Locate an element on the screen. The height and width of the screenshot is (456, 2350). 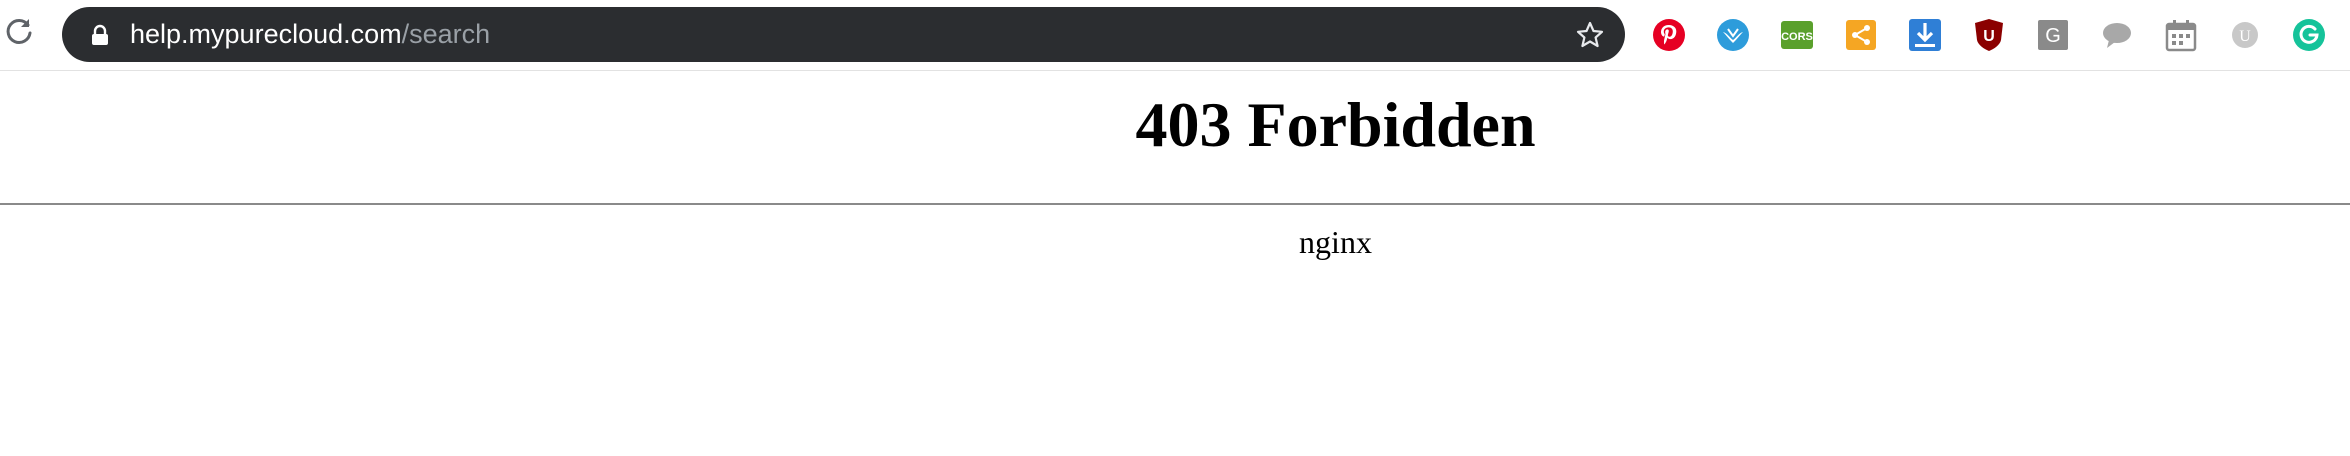
url-path: /search is located at coordinates (446, 34).